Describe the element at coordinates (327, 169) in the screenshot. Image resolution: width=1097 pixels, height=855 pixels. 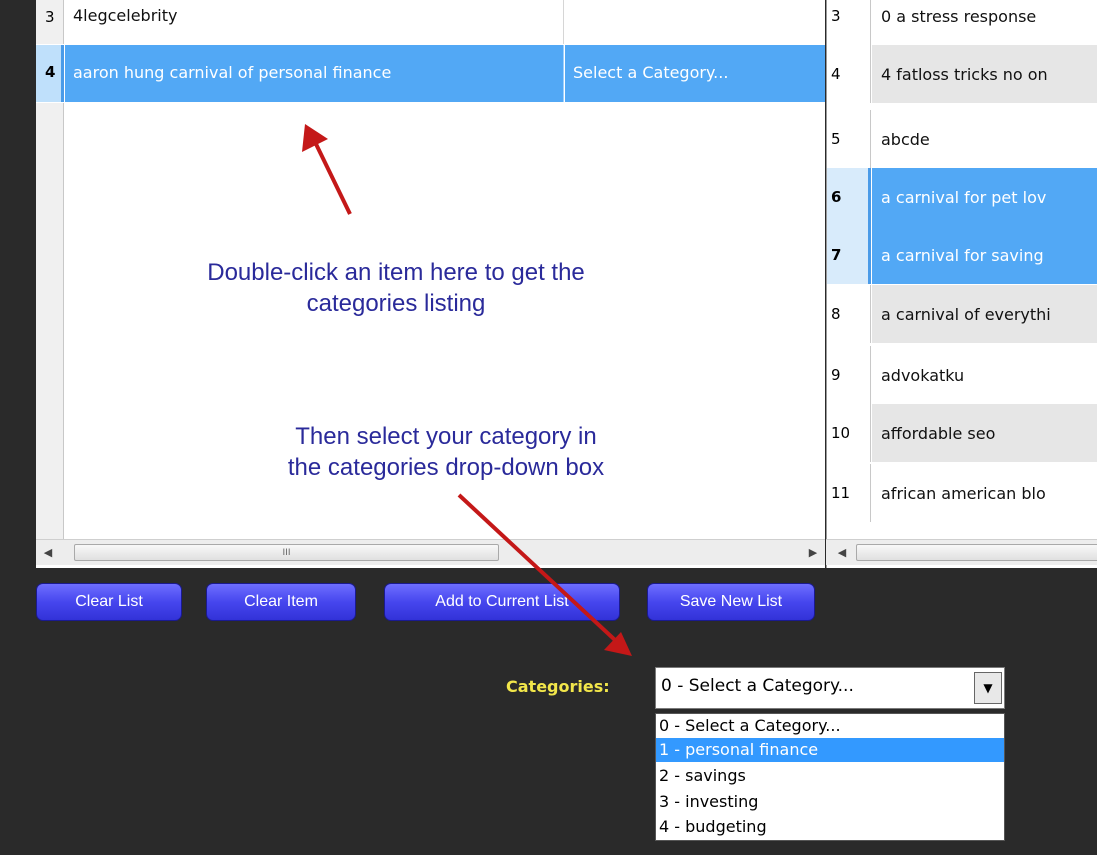
I see `arrow-to-list-icon` at that location.